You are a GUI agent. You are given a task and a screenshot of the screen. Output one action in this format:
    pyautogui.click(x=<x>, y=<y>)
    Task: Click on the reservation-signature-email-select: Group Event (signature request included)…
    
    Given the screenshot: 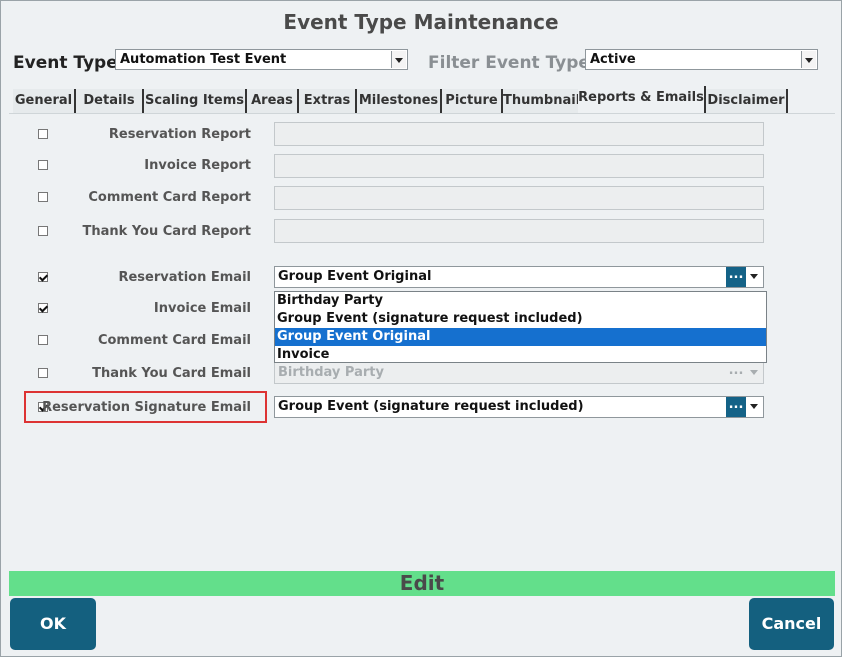 What is the action you would take?
    pyautogui.click(x=519, y=407)
    